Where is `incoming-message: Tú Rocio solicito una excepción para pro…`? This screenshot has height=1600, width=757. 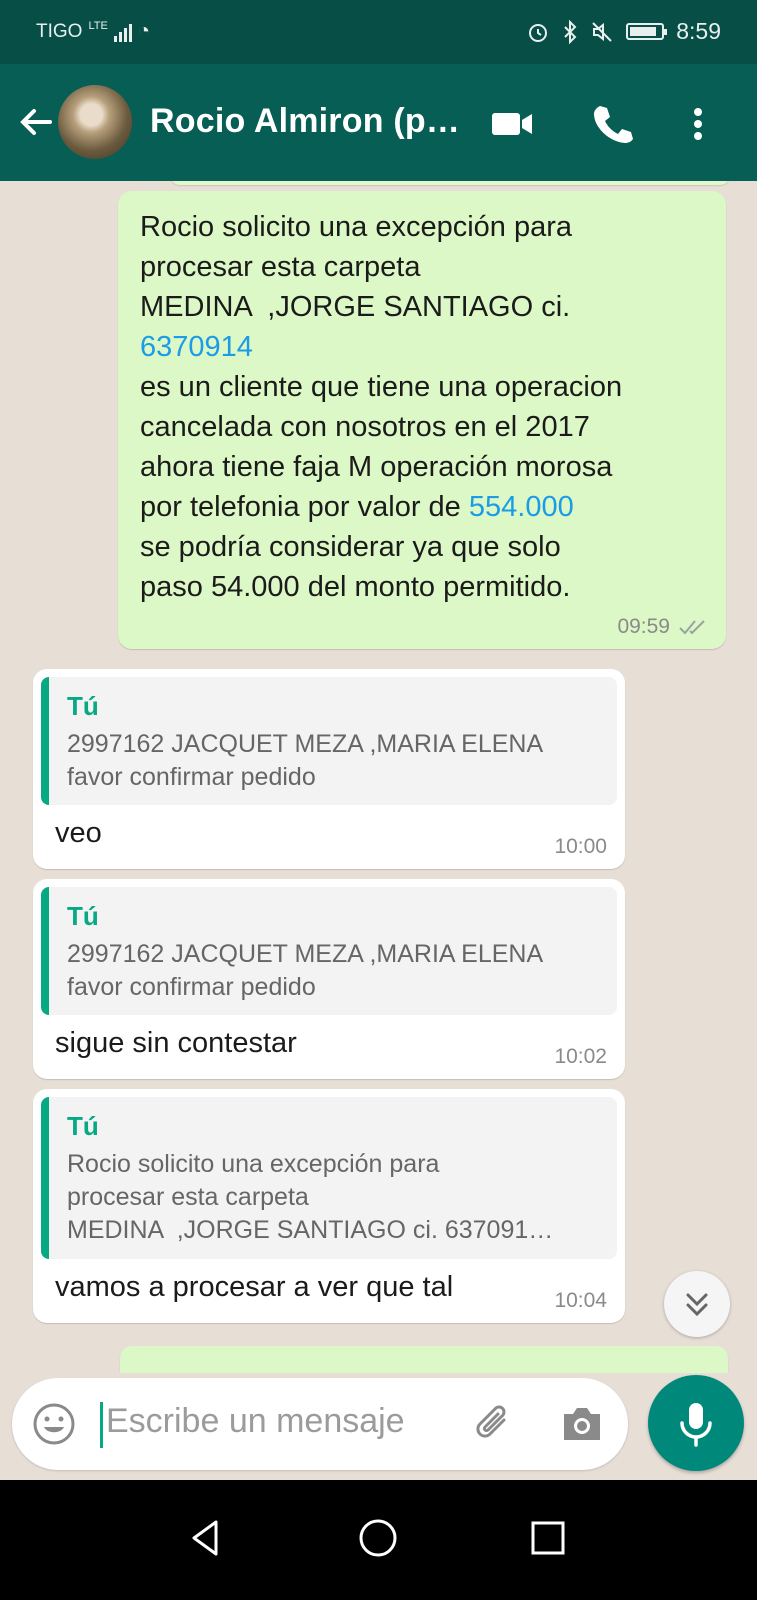 incoming-message: Tú Rocio solicito una excepción para pro… is located at coordinates (329, 1206).